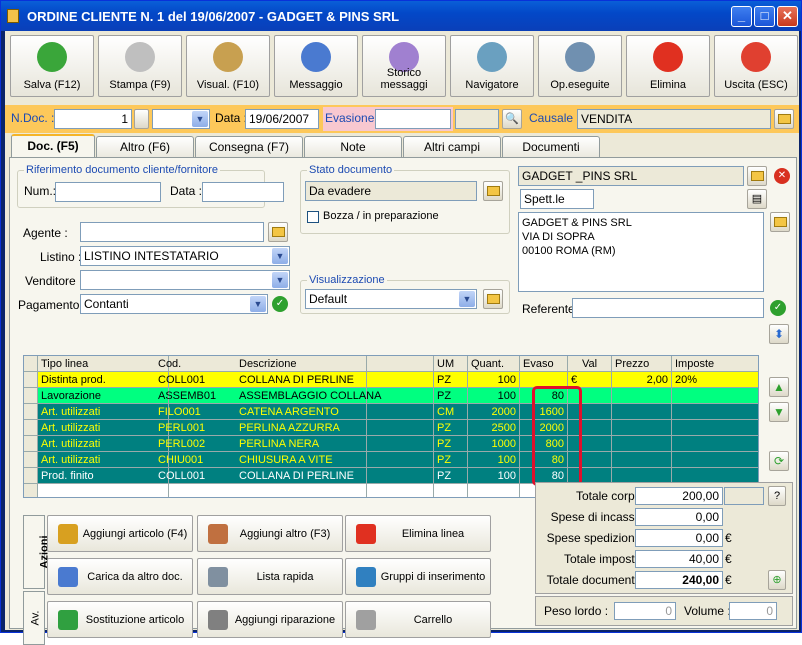 Image resolution: width=802 pixels, height=645 pixels. I want to click on spedizione-value: 0,00, so click(679, 538).